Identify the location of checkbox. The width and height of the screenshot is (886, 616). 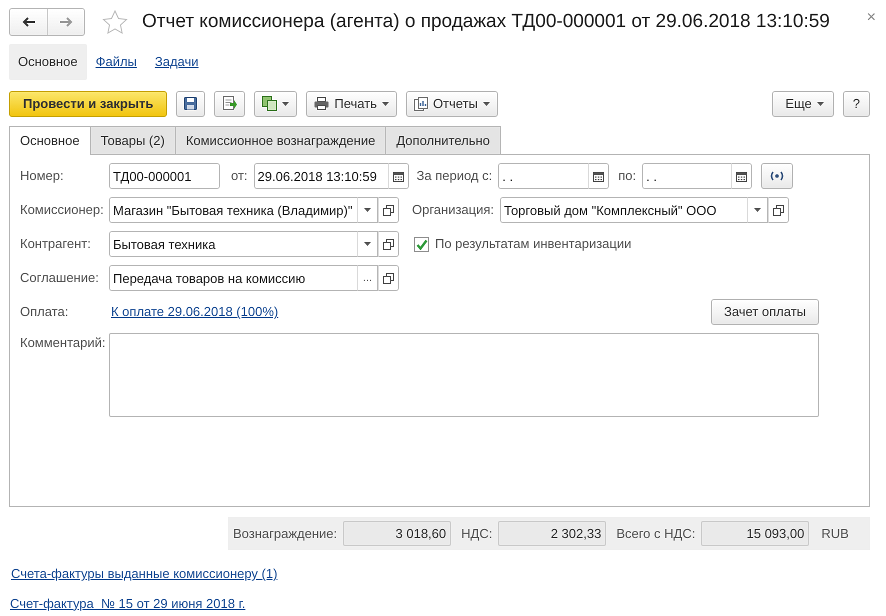
(421, 244).